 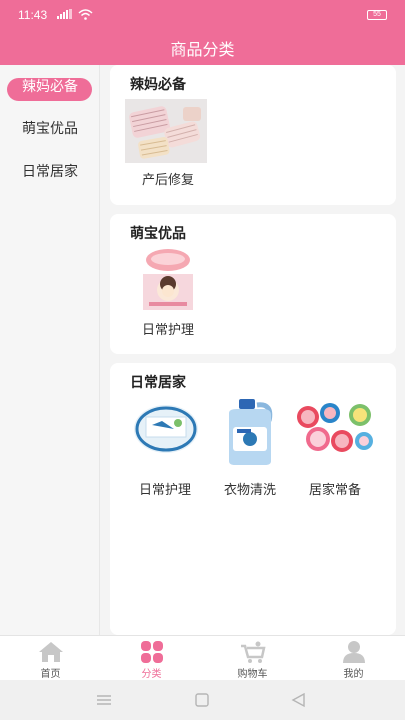 What do you see at coordinates (253, 135) in the screenshot?
I see `section-card-mom-essentials: 辣妈必备 产后修复` at bounding box center [253, 135].